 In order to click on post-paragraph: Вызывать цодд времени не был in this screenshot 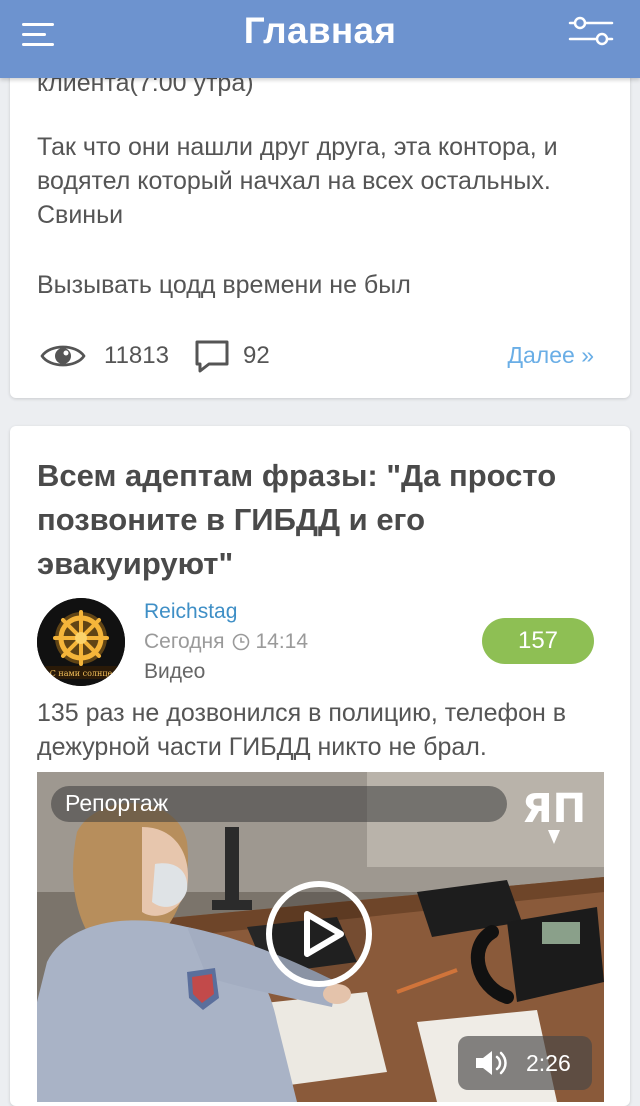, I will do `click(224, 285)`.